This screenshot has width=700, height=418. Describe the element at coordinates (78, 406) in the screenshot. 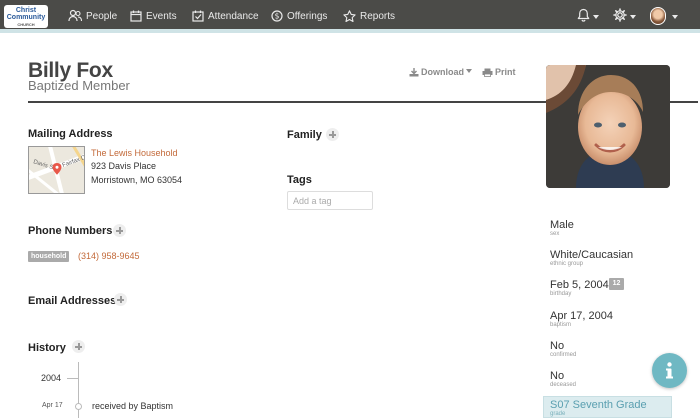

I see `timeline-dot` at that location.